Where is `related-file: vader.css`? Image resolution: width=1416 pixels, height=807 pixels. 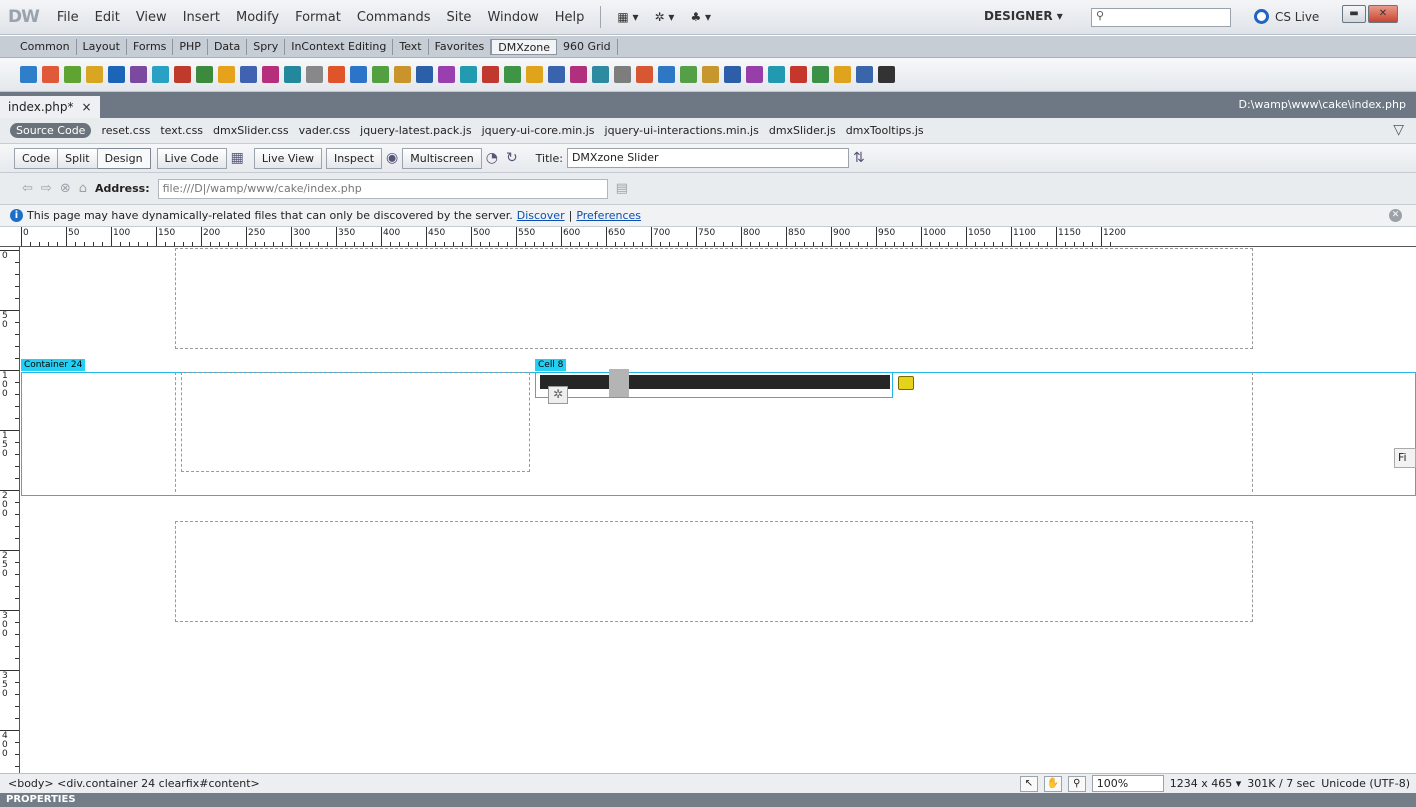
related-file: vader.css is located at coordinates (325, 130).